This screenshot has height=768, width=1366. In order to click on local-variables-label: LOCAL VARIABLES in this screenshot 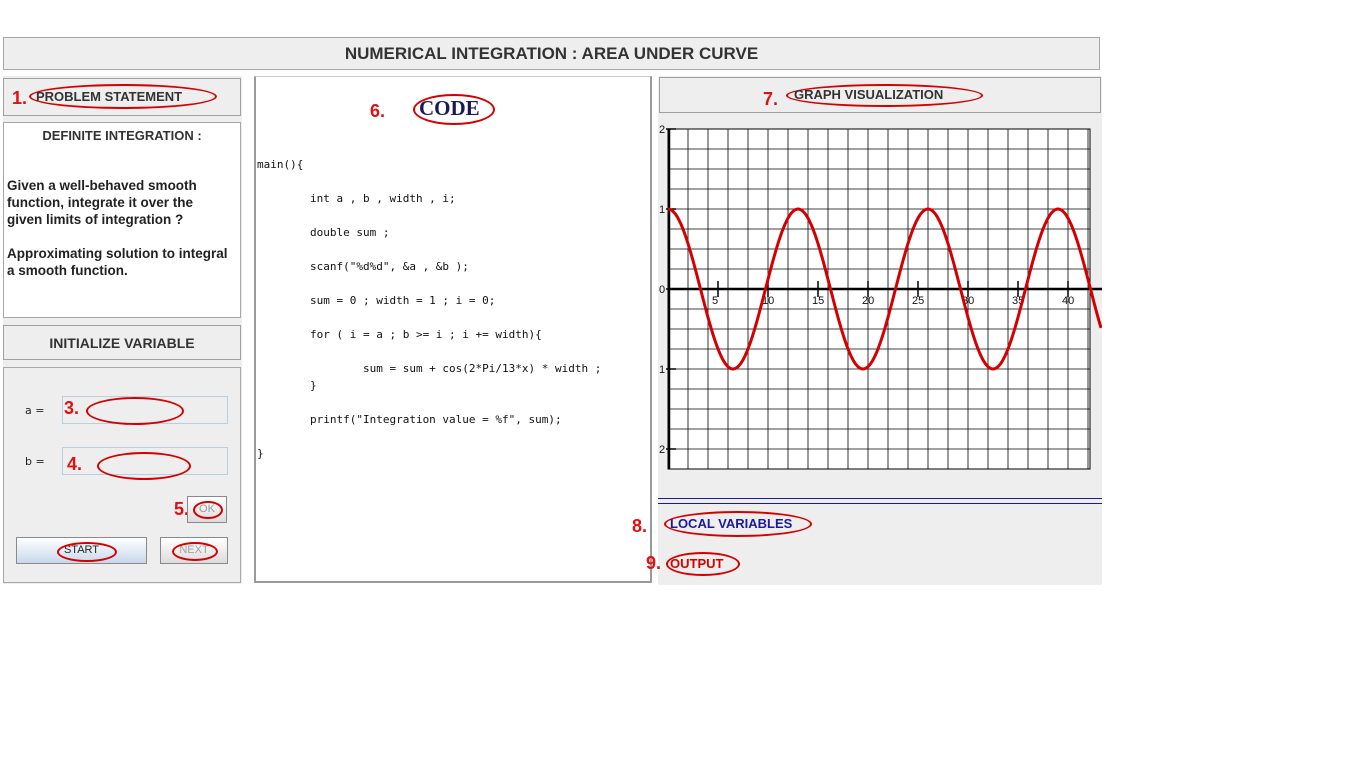, I will do `click(731, 523)`.